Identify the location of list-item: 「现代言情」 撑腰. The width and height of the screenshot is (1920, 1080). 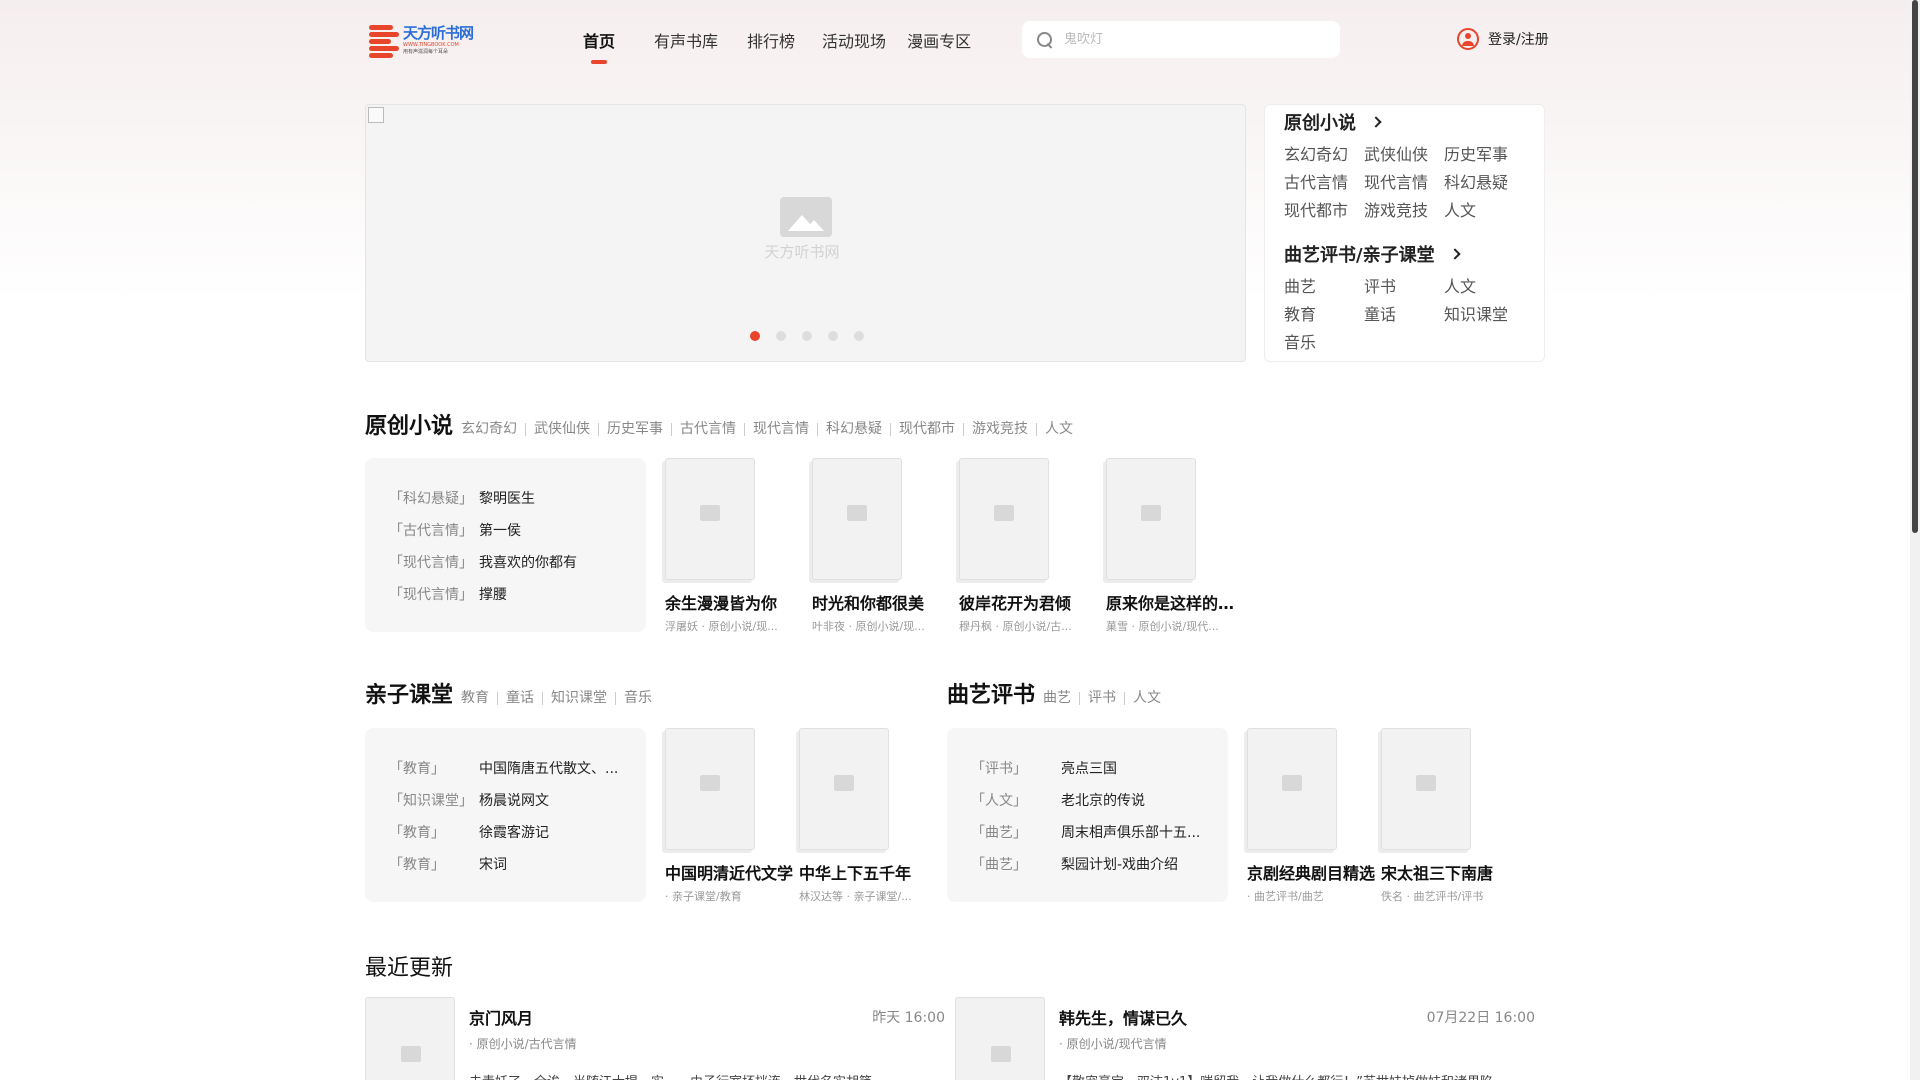
(504, 594).